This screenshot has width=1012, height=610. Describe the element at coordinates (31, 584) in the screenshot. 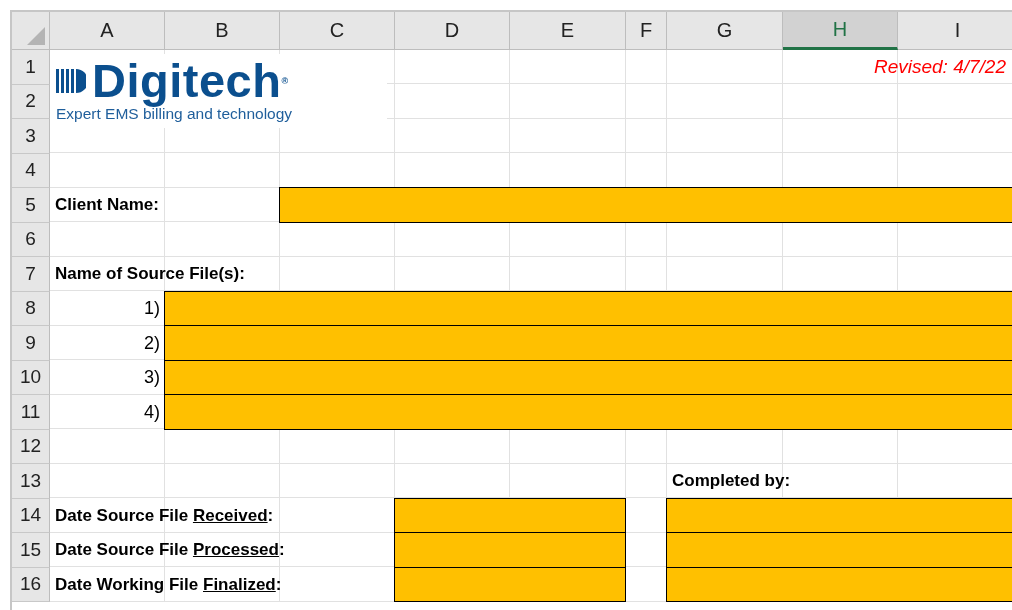

I see `row-header: 16` at that location.